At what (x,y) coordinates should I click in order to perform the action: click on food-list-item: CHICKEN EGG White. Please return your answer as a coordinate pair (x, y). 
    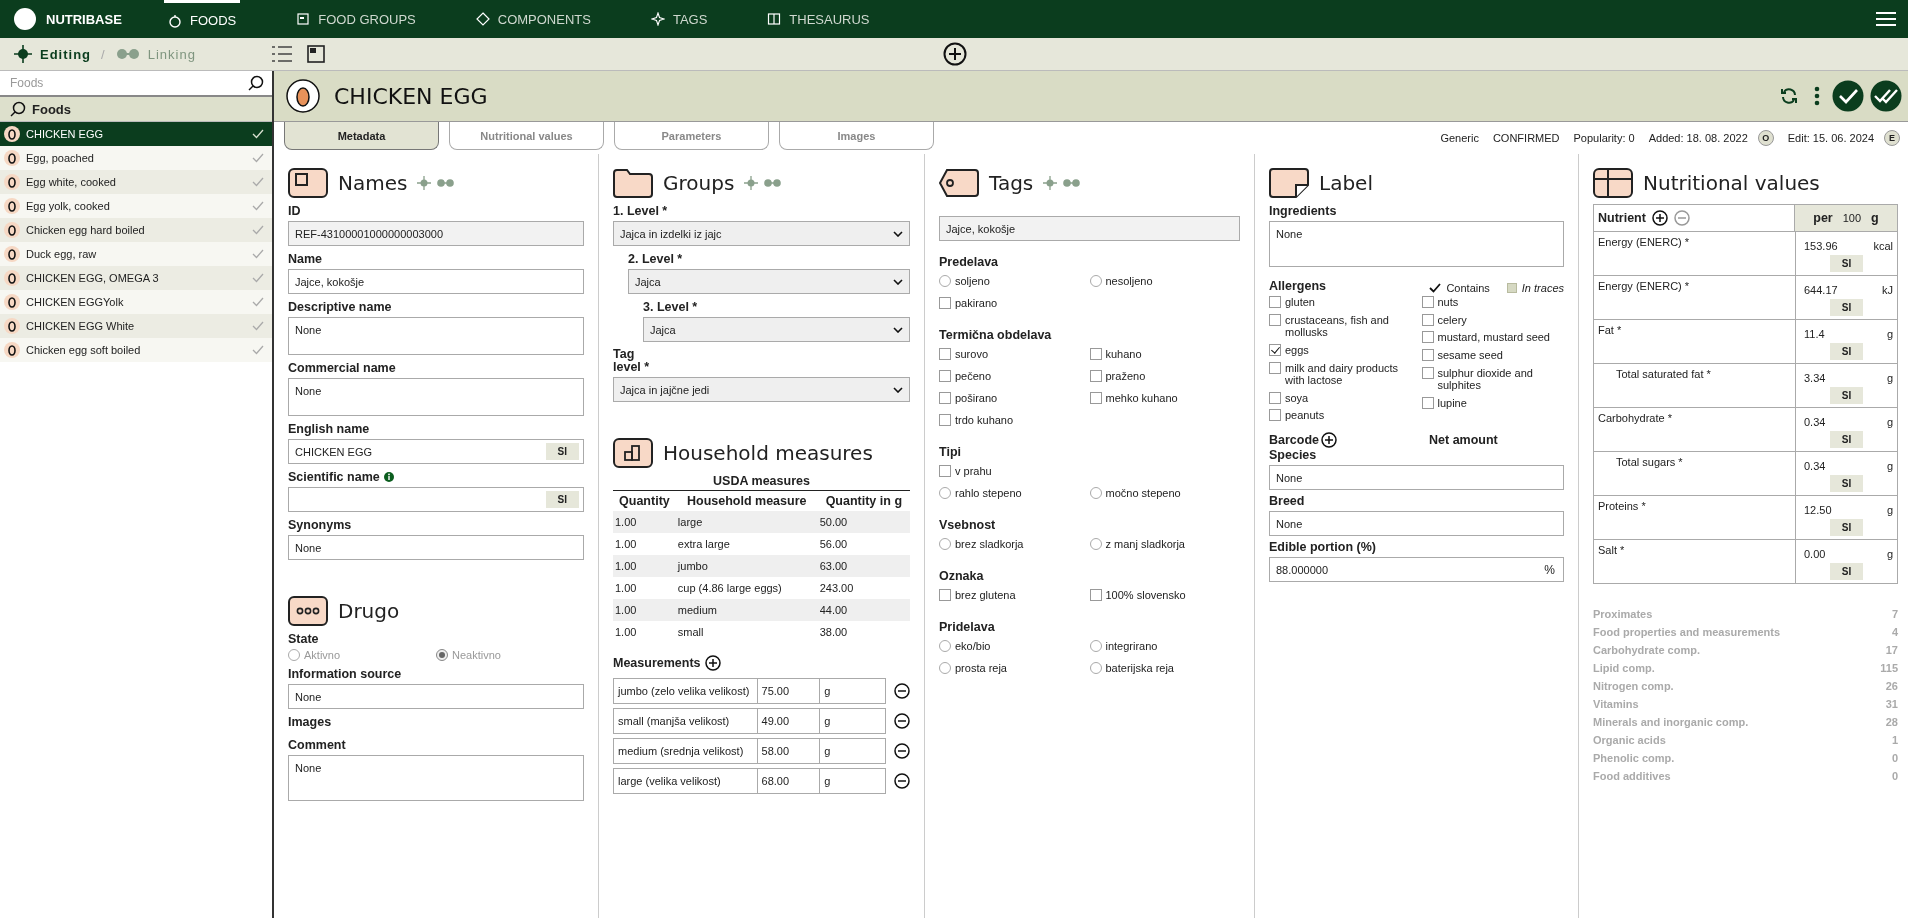
    Looking at the image, I should click on (136, 326).